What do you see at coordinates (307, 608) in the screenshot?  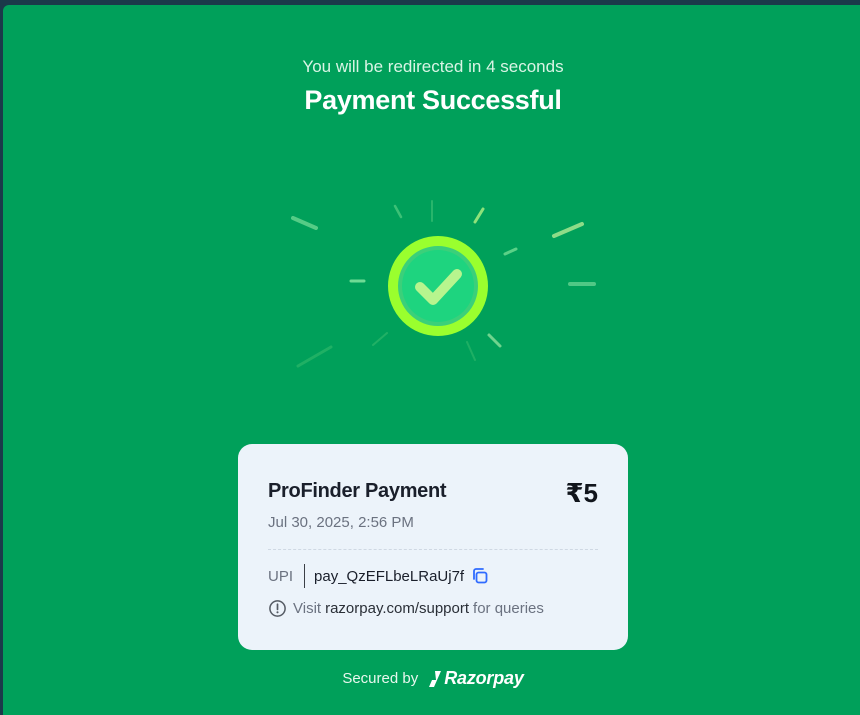 I see `support-prefix: Visit` at bounding box center [307, 608].